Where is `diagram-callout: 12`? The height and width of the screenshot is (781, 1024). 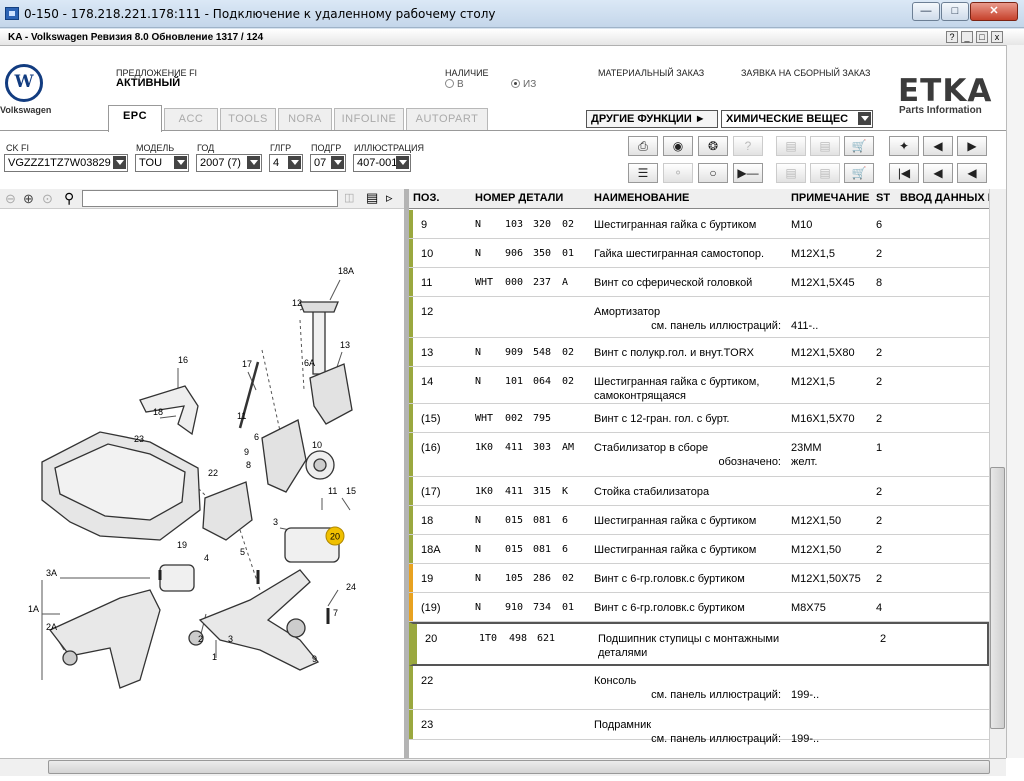 diagram-callout: 12 is located at coordinates (297, 303).